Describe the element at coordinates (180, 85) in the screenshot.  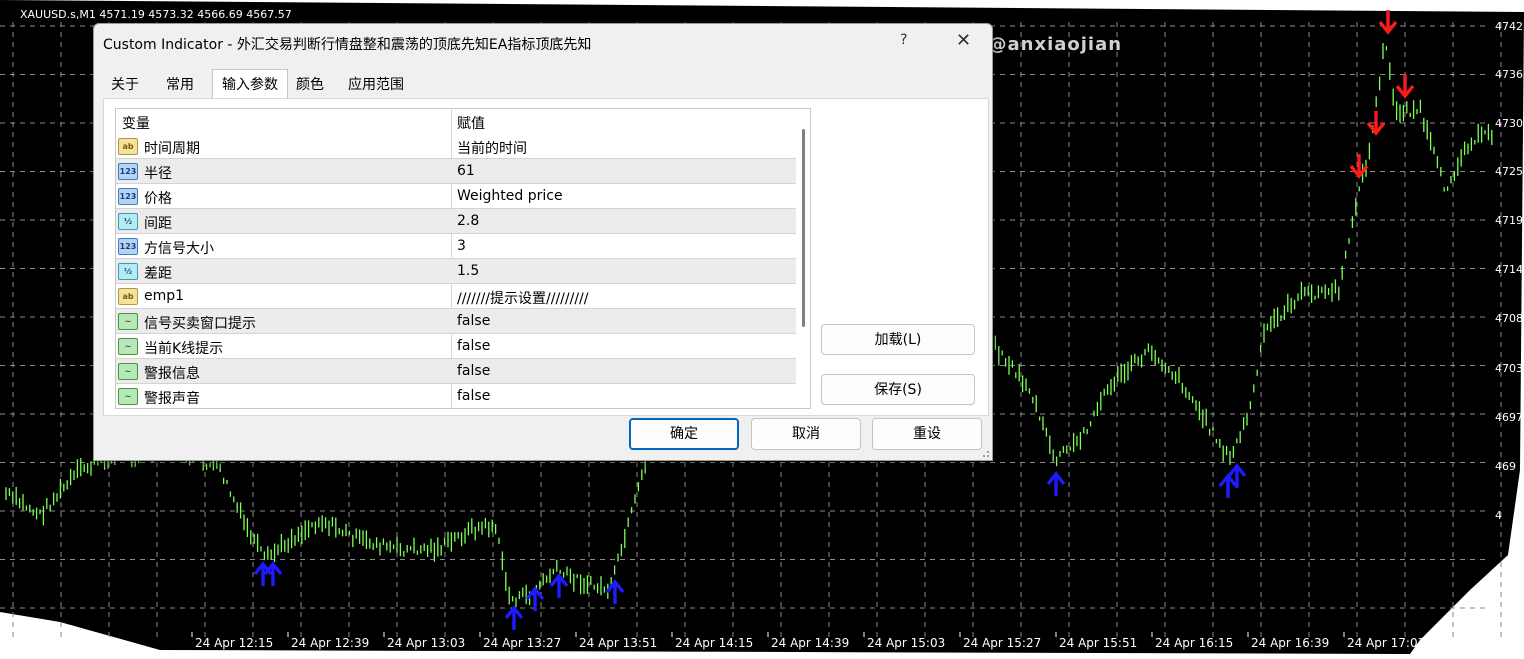
I see `tab-common: 常用` at that location.